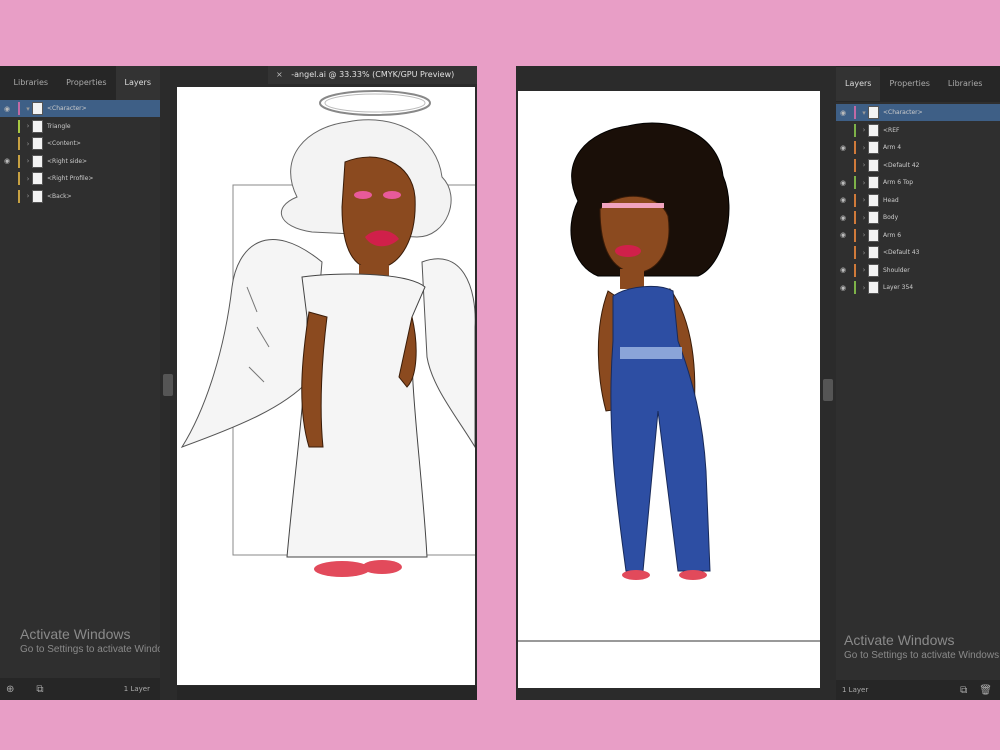 Image resolution: width=1000 pixels, height=750 pixels. What do you see at coordinates (918, 182) in the screenshot?
I see `layer-row: ◉ › Arm 6 Top` at bounding box center [918, 182].